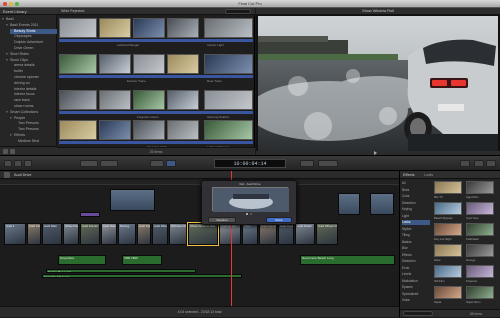 Image resolution: width=500 pixels, height=318 pixels. What do you see at coordinates (31, 54) in the screenshot?
I see `library-item: ▾ Short Rides` at bounding box center [31, 54].